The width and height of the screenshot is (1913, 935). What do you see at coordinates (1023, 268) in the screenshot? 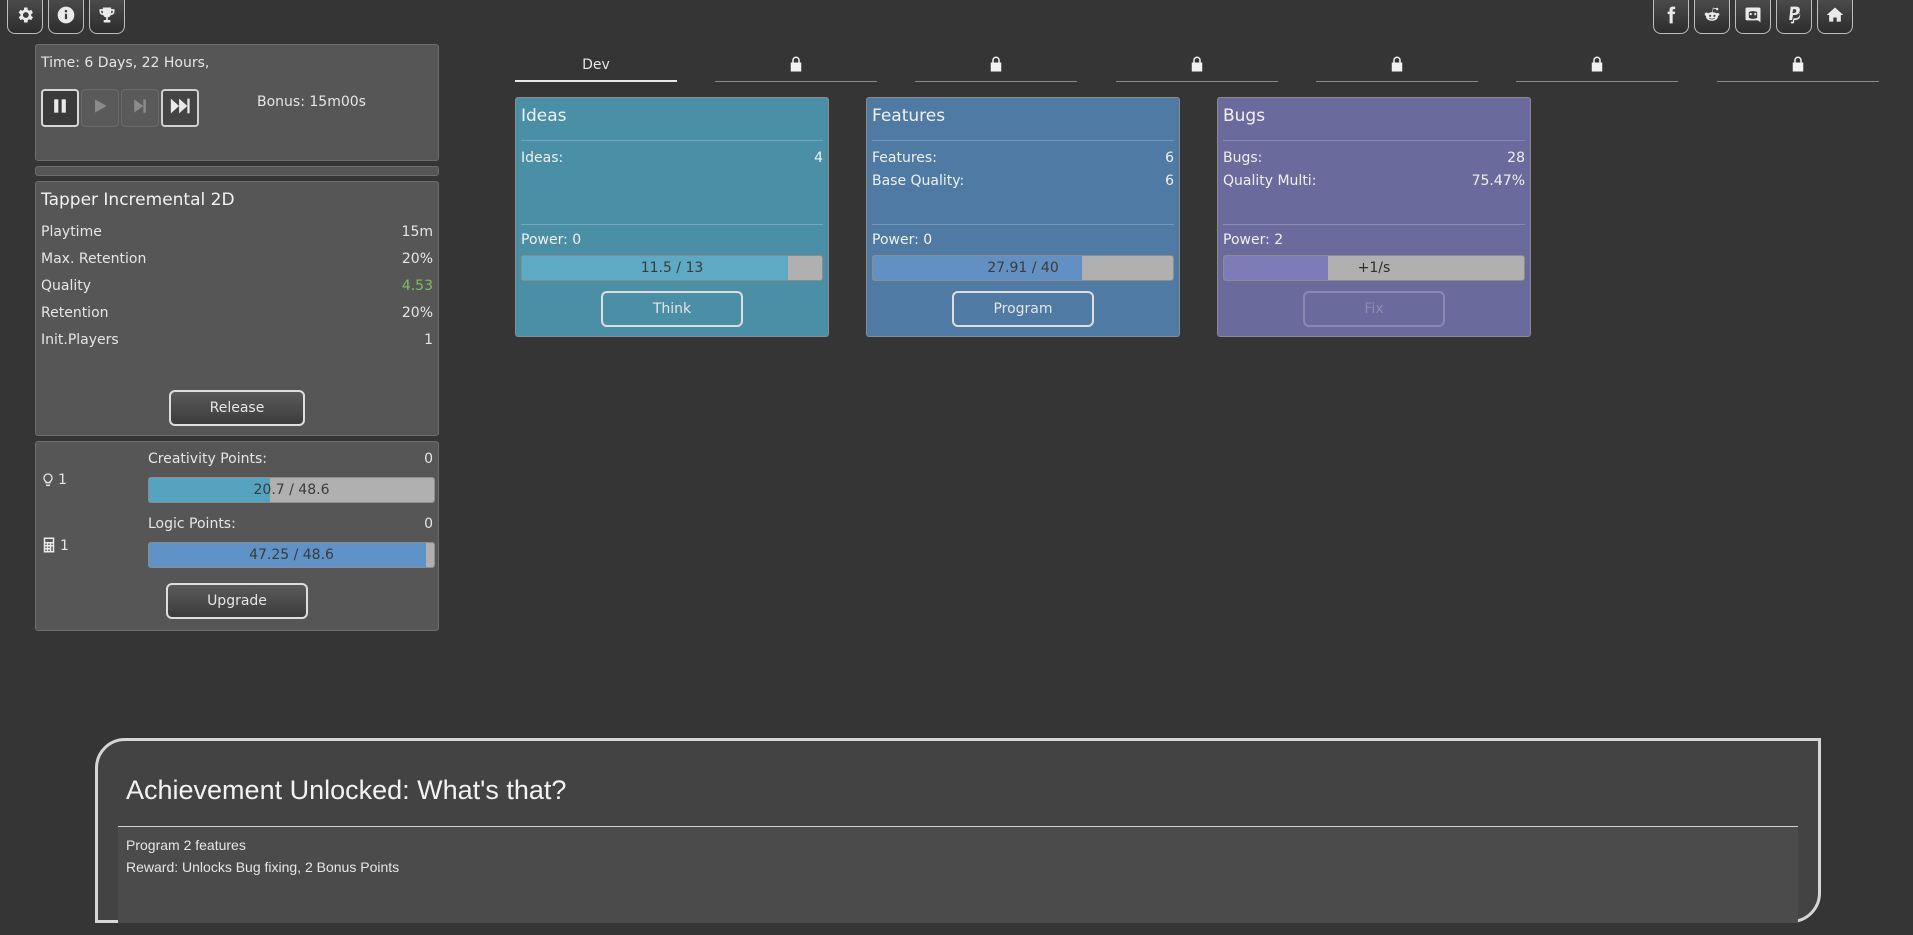
I see `features-progress-bar: 27.91 / 40` at bounding box center [1023, 268].